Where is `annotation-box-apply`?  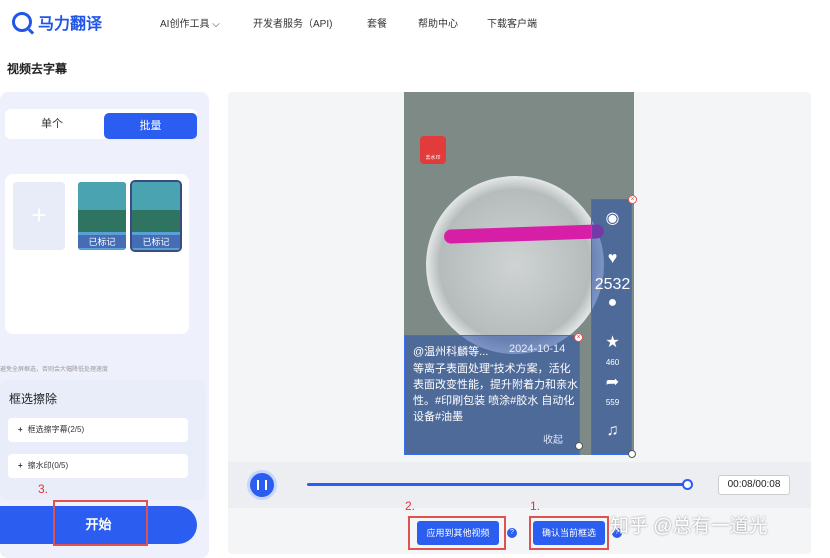
annotation-box-apply is located at coordinates (457, 533).